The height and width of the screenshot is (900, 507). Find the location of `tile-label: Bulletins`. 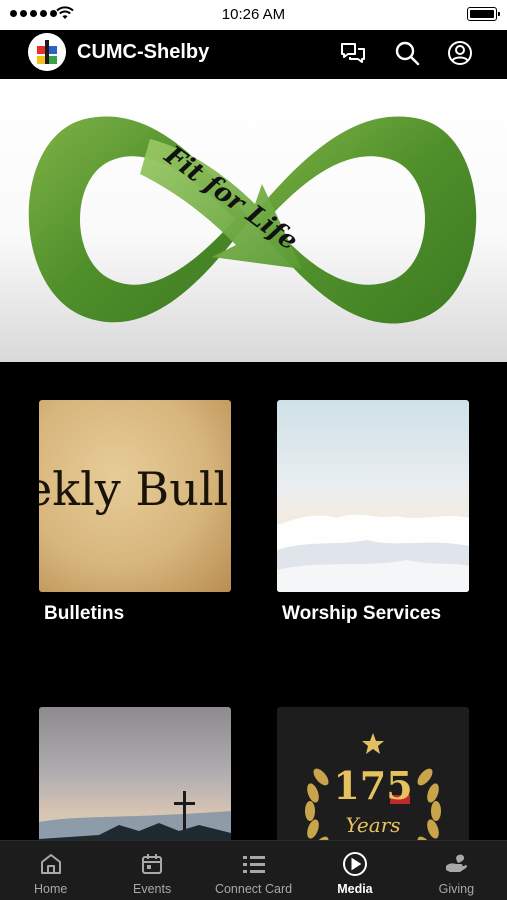

tile-label: Bulletins is located at coordinates (84, 613).